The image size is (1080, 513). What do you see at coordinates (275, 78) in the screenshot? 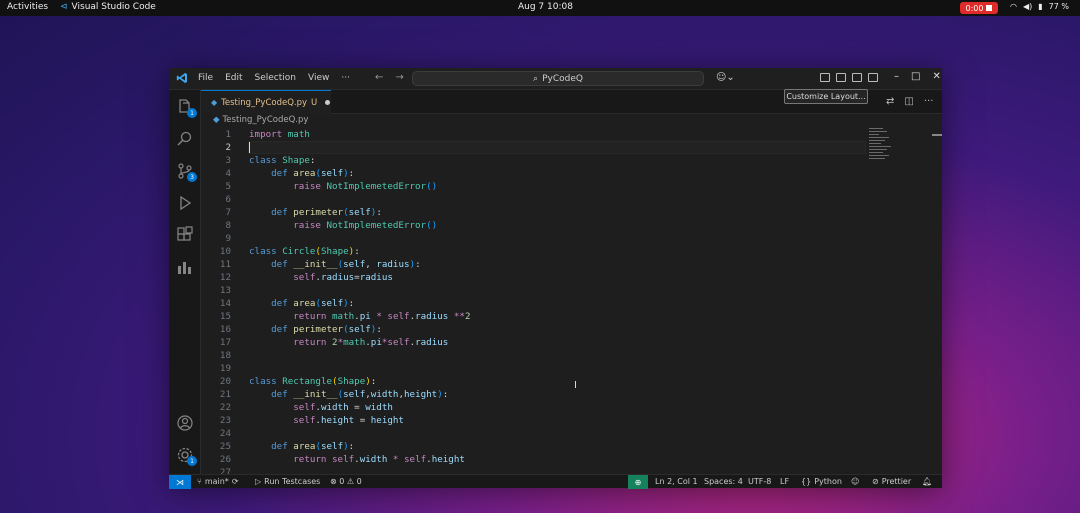
I see `menu-selection: Selection` at bounding box center [275, 78].